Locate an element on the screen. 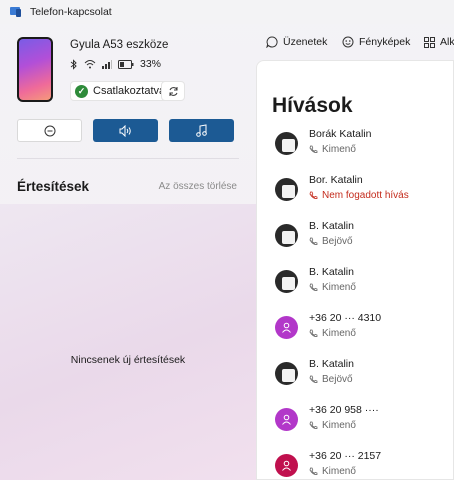 The image size is (454, 480). top-nav: Üzenetek Fényképek Alk is located at coordinates (355, 42).